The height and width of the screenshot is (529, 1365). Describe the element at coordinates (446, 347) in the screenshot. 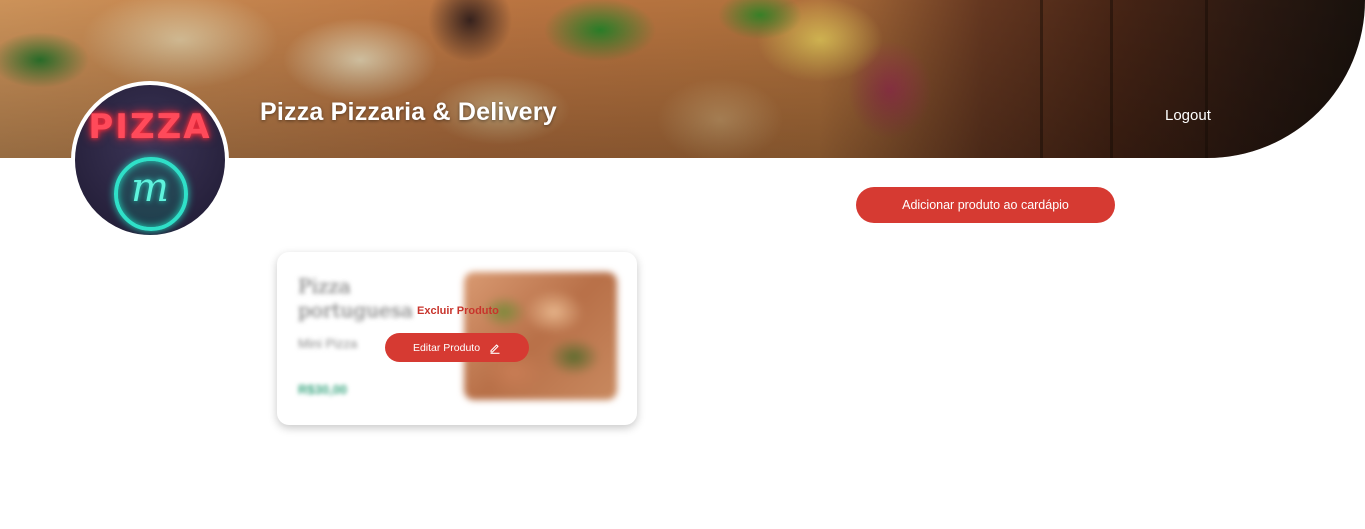

I see `edit-product-label: Editar Produto` at that location.